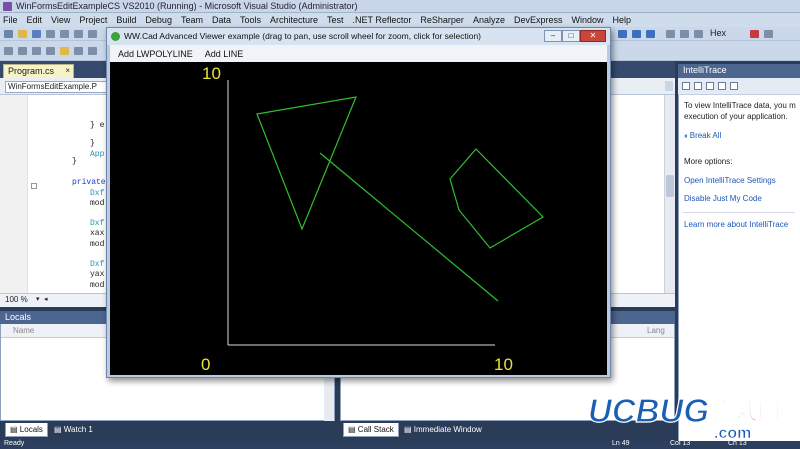 This screenshot has height=449, width=800. Describe the element at coordinates (698, 34) in the screenshot. I see `memory-icon` at that location.